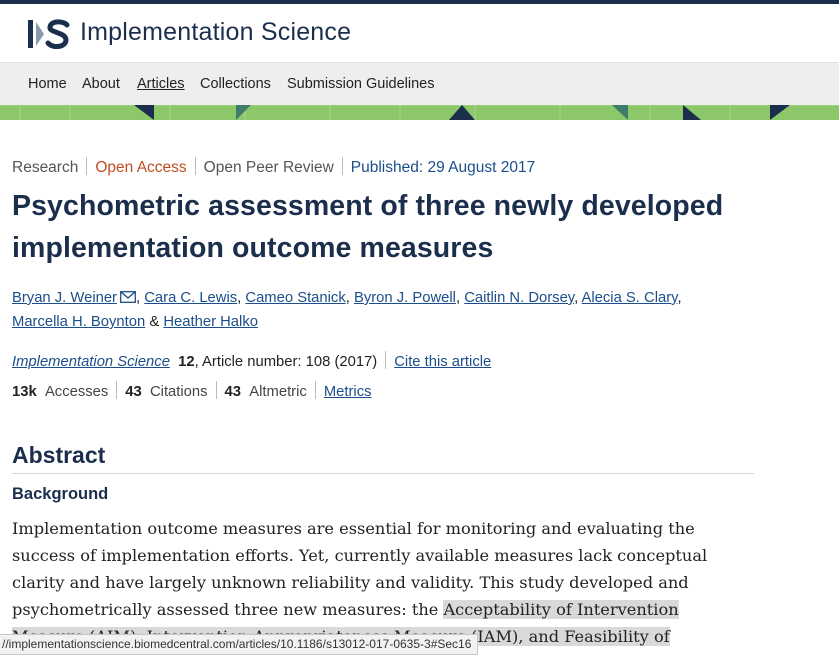 This screenshot has width=839, height=658. What do you see at coordinates (235, 84) in the screenshot?
I see `nav-collections: Collections` at bounding box center [235, 84].